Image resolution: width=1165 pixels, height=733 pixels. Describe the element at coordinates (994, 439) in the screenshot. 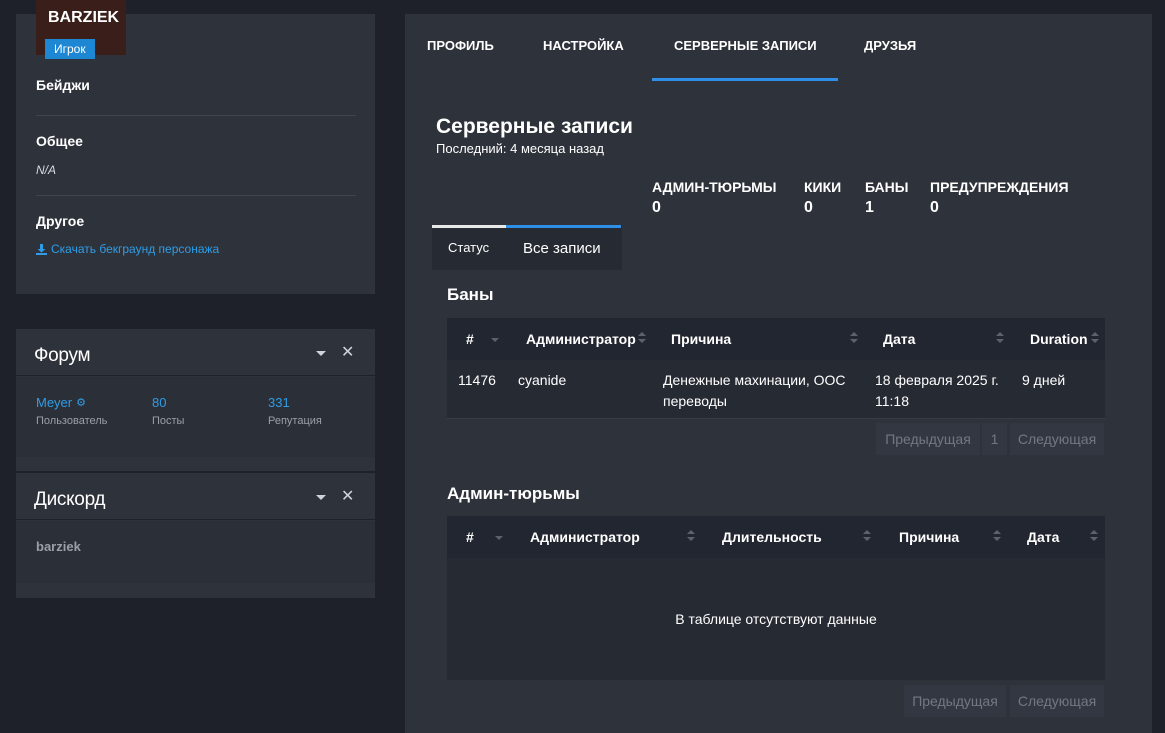

I see `page-1-button: 1` at that location.